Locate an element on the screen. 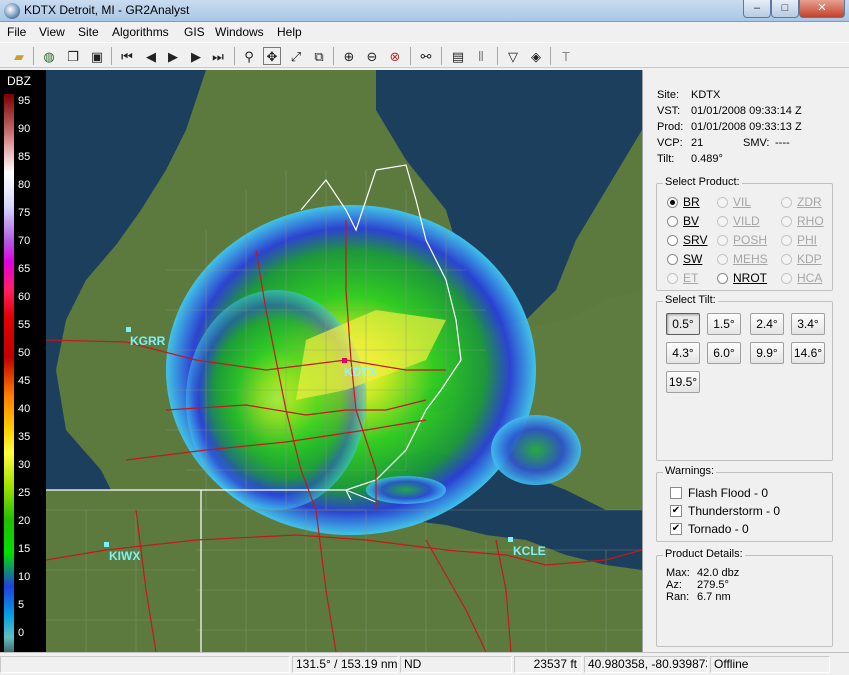  product-radio-phi: PHI is located at coordinates (799, 240).